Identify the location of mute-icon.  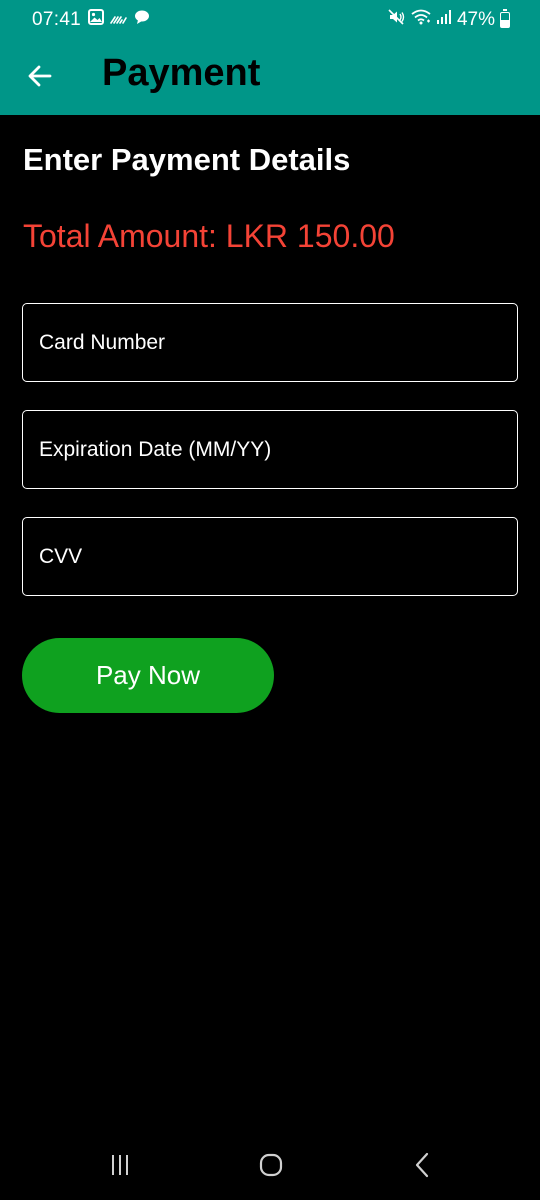
(397, 20).